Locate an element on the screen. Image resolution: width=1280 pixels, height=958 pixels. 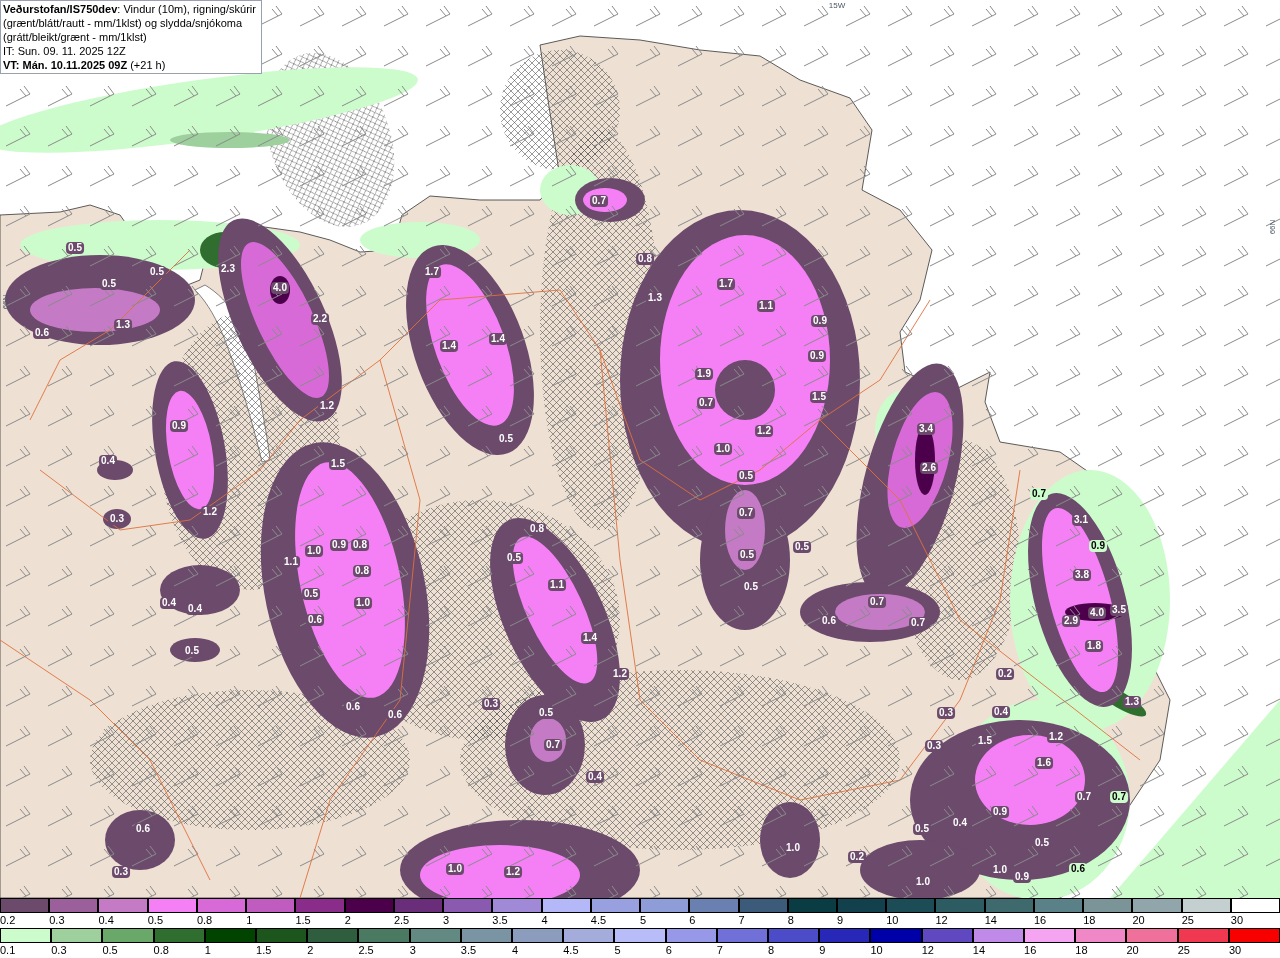
legend-label: 16 is located at coordinates (1030, 950).